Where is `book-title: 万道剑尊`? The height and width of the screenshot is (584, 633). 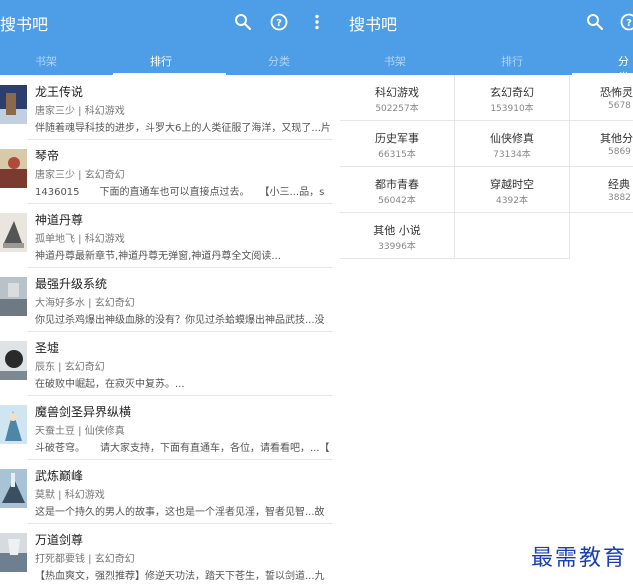 book-title: 万道剑尊 is located at coordinates (59, 540).